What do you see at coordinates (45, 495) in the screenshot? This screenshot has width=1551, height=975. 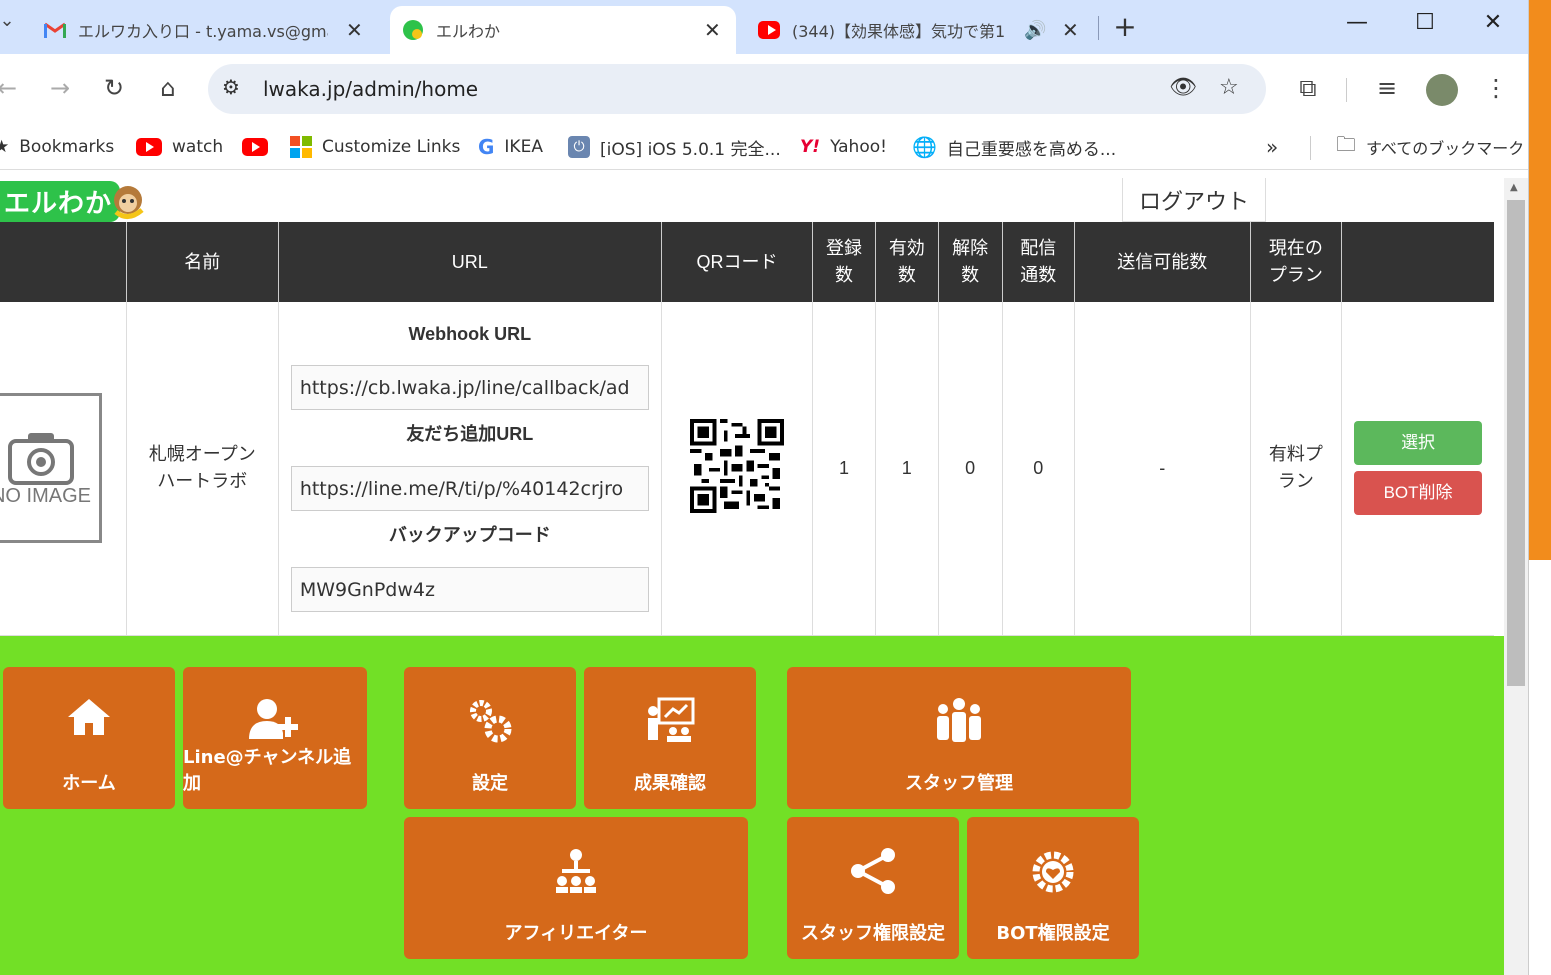 I see `no-image-text: NO IMAGE` at bounding box center [45, 495].